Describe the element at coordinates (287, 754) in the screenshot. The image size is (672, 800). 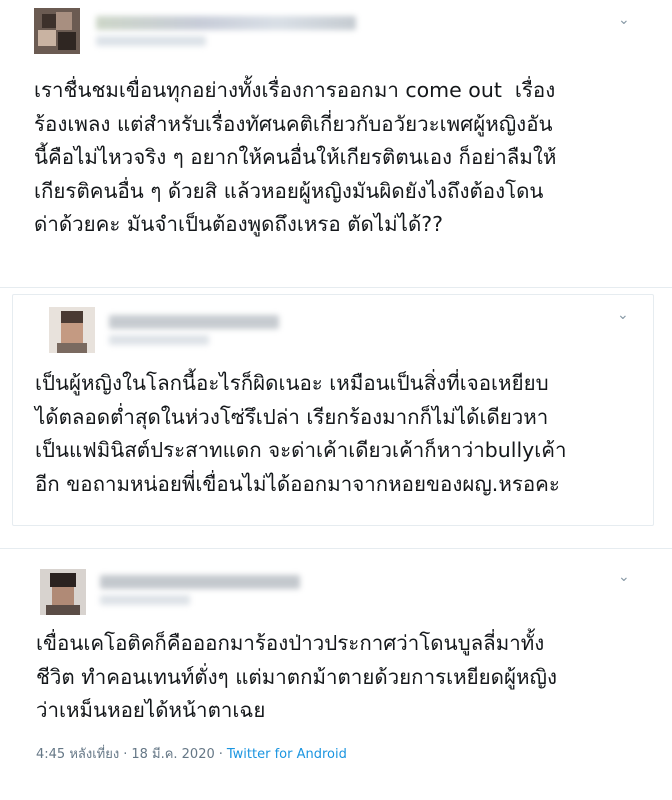
I see `tweet-source-link: Twitter for Android` at that location.